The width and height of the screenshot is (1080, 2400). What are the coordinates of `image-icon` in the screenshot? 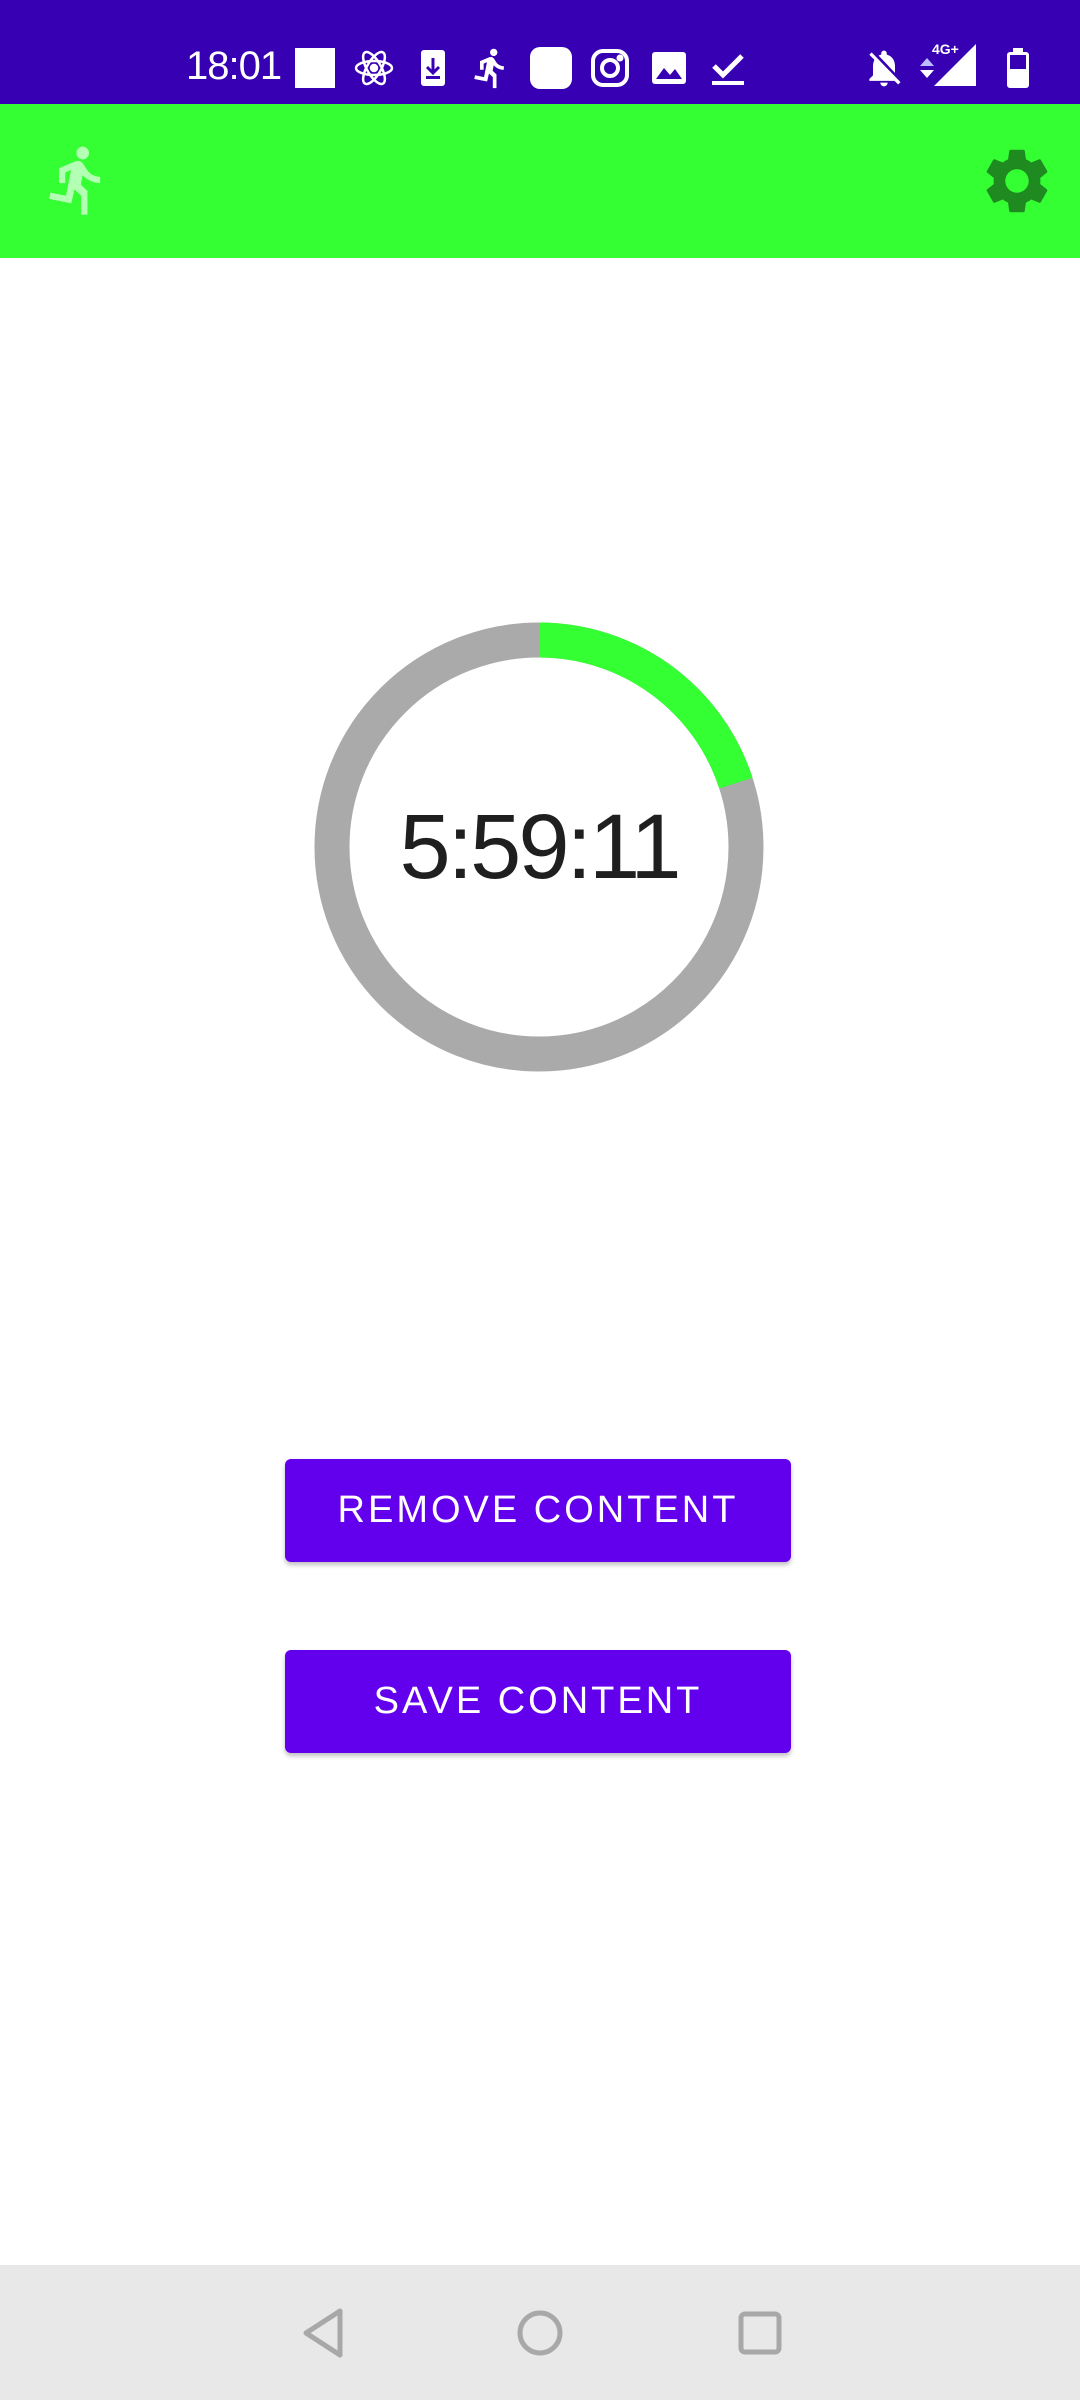 It's located at (669, 68).